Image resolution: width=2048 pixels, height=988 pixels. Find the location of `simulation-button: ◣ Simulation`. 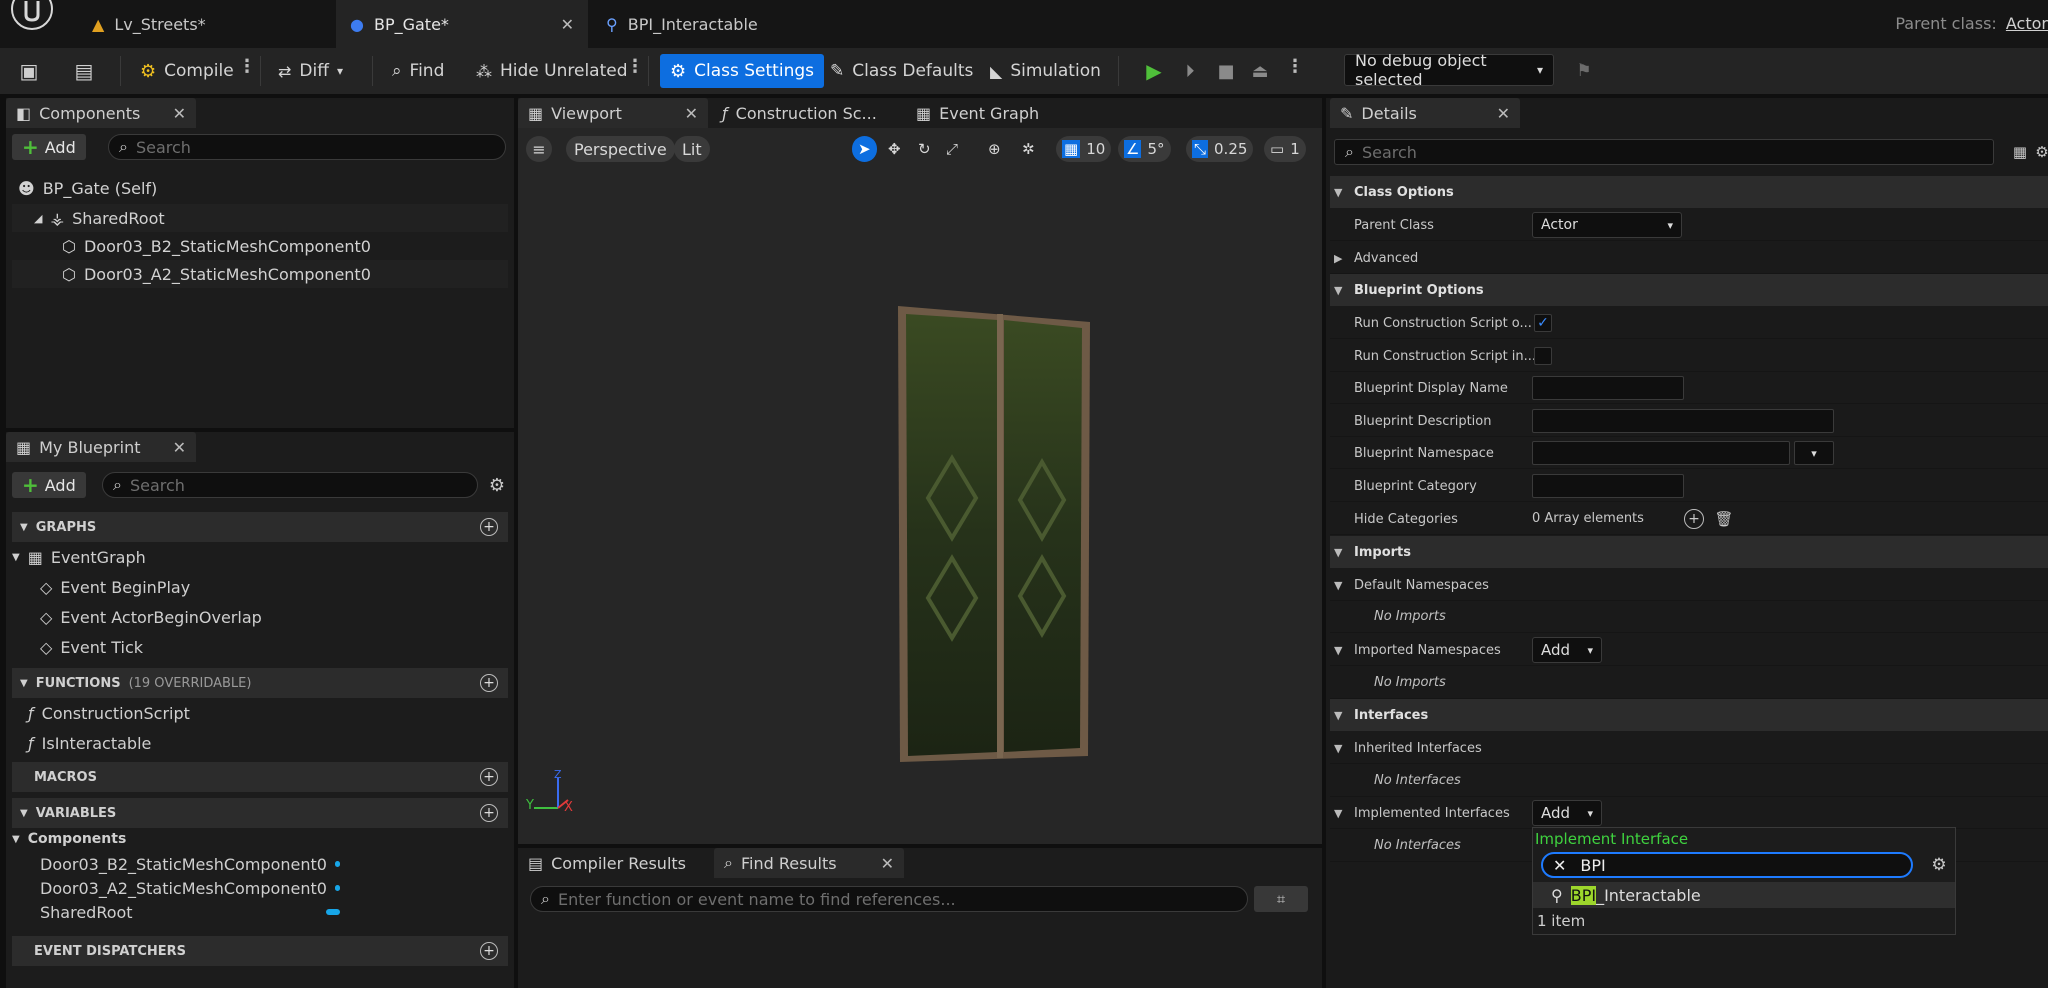

simulation-button: ◣ Simulation is located at coordinates (1045, 71).